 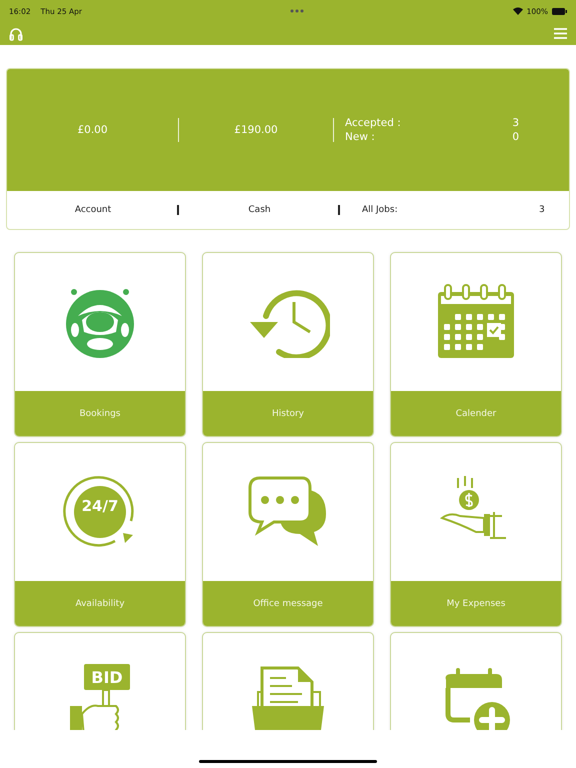 I want to click on menu-tile: My Expenses, so click(x=476, y=534).